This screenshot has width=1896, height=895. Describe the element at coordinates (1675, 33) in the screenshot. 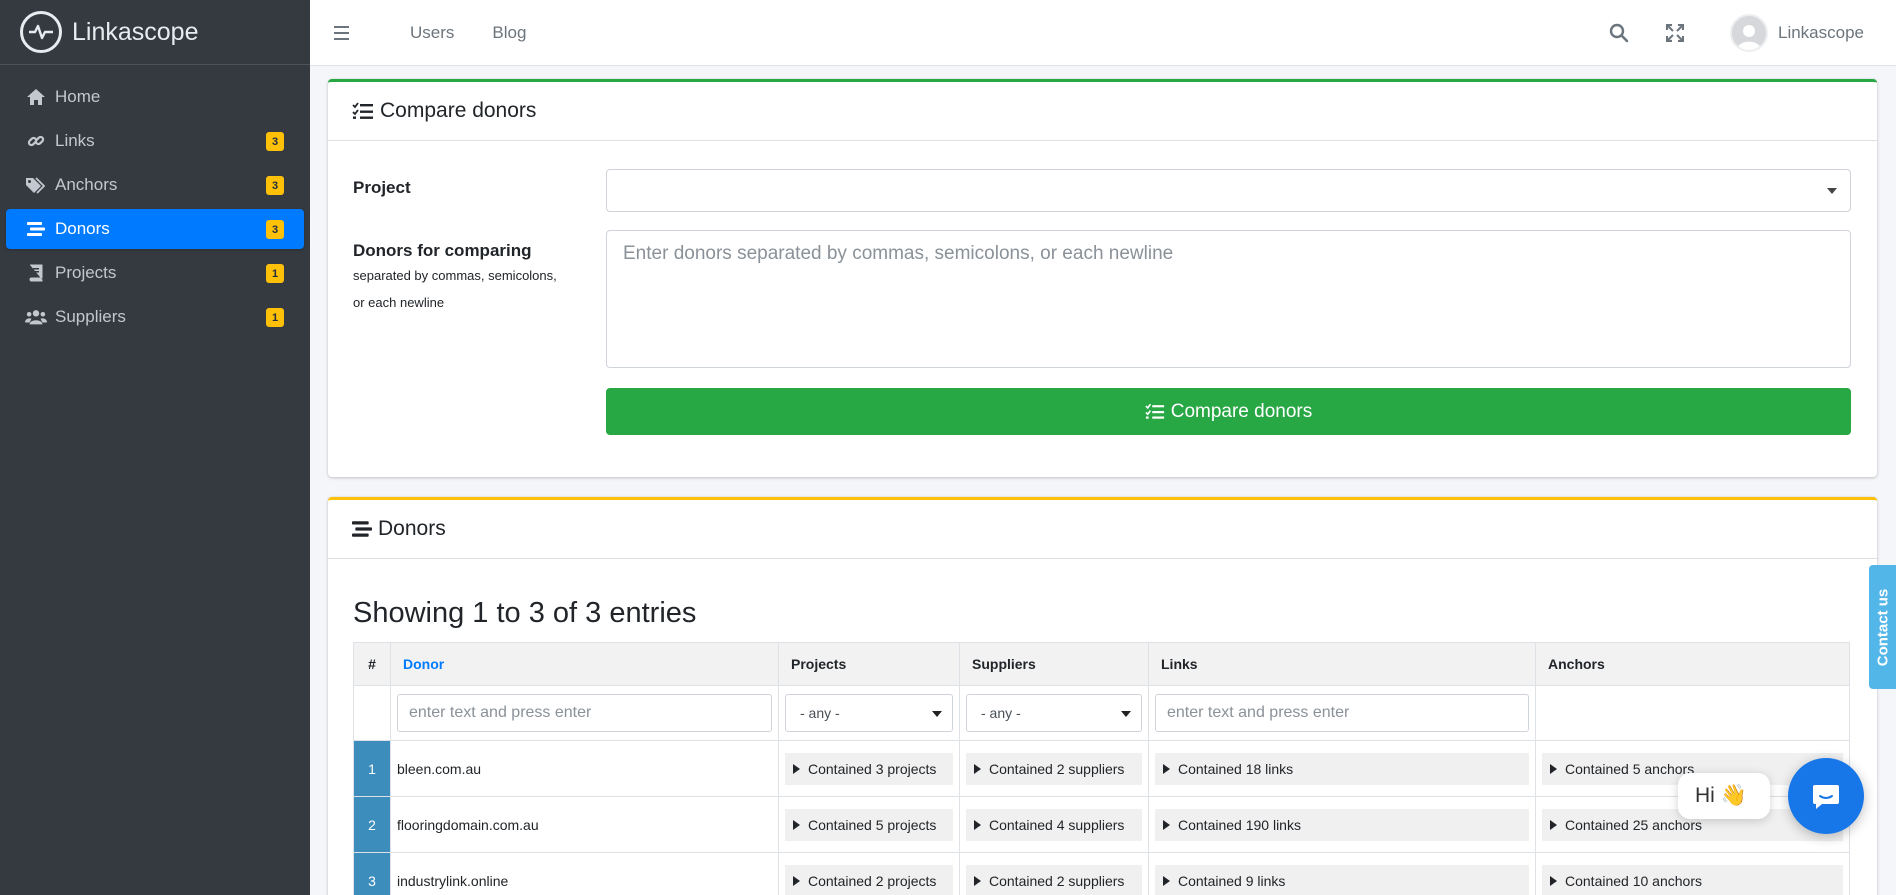

I see `fullscreen-icon` at that location.